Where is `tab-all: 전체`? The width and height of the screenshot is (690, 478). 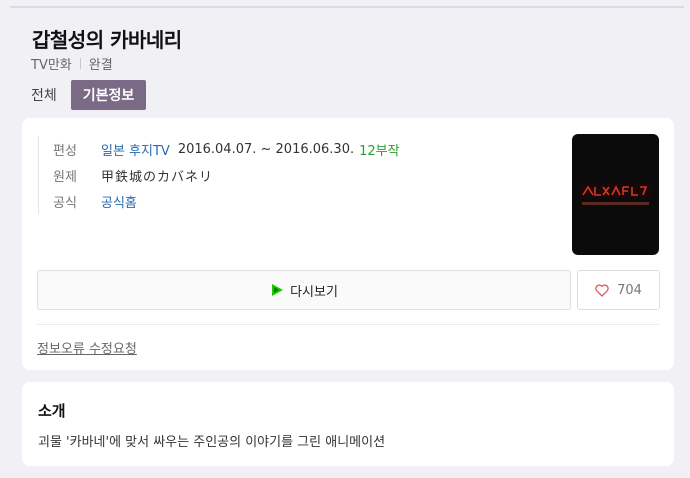
tab-all: 전체 is located at coordinates (44, 95).